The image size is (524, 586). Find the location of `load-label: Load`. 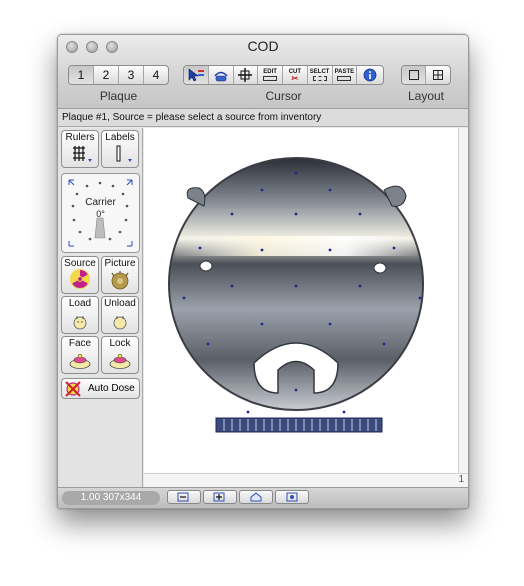

load-label: Load is located at coordinates (80, 303).